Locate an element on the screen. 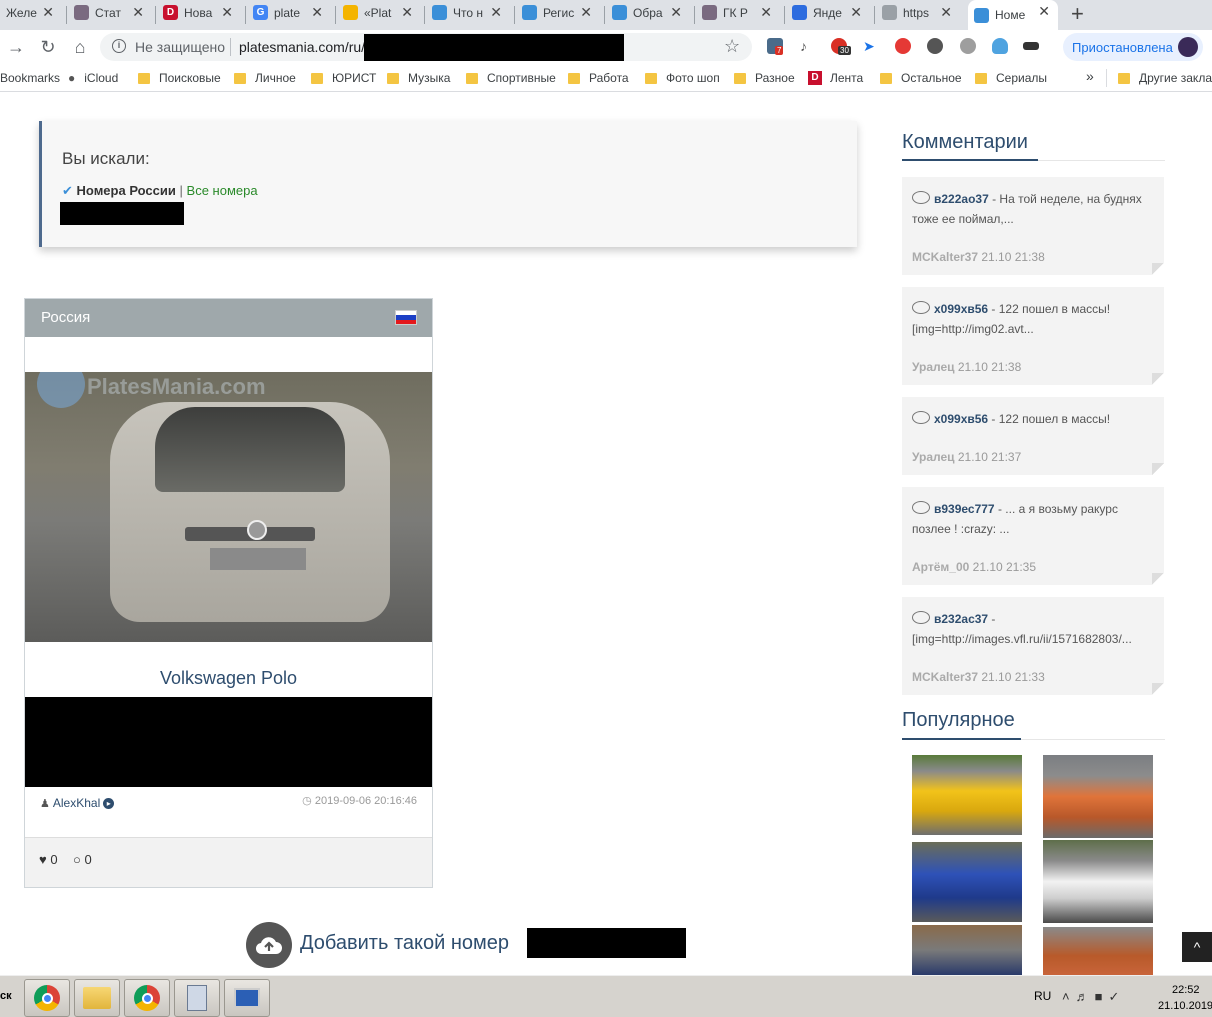  browser-tab: Желе ✕ is located at coordinates (31, 12).